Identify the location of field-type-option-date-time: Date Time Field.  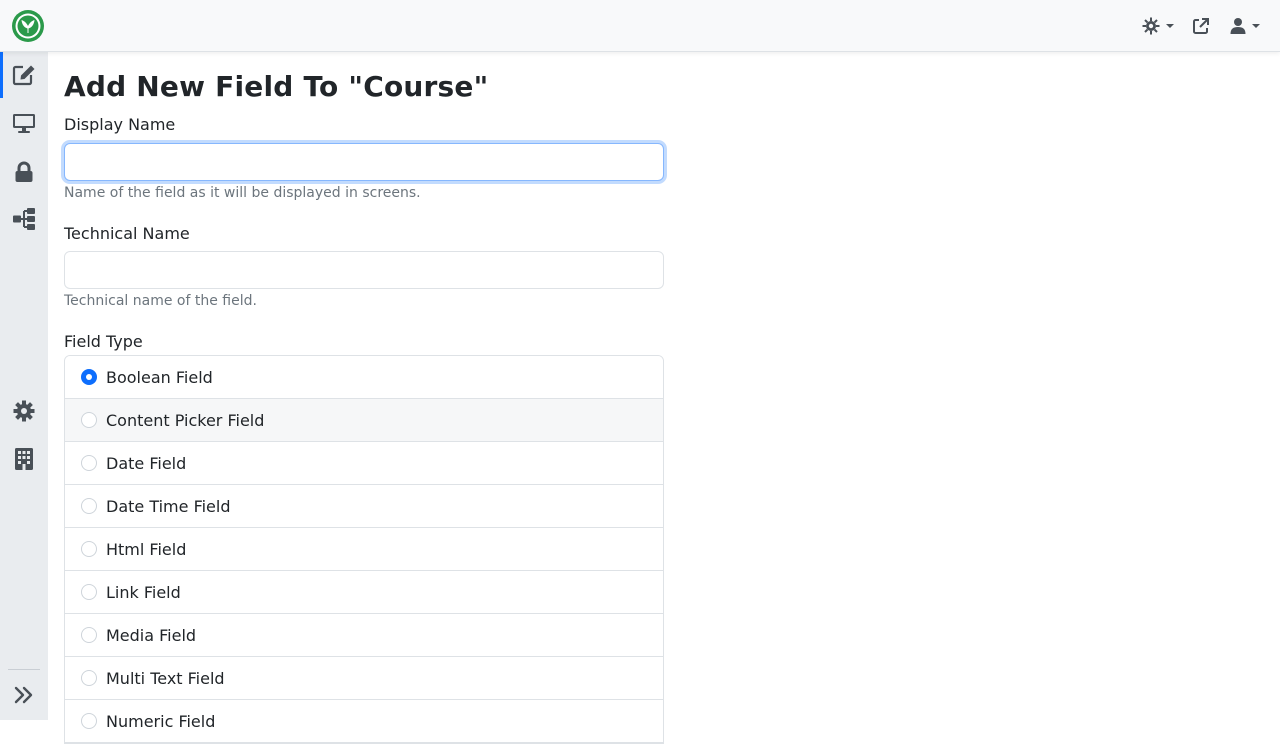
(364, 506).